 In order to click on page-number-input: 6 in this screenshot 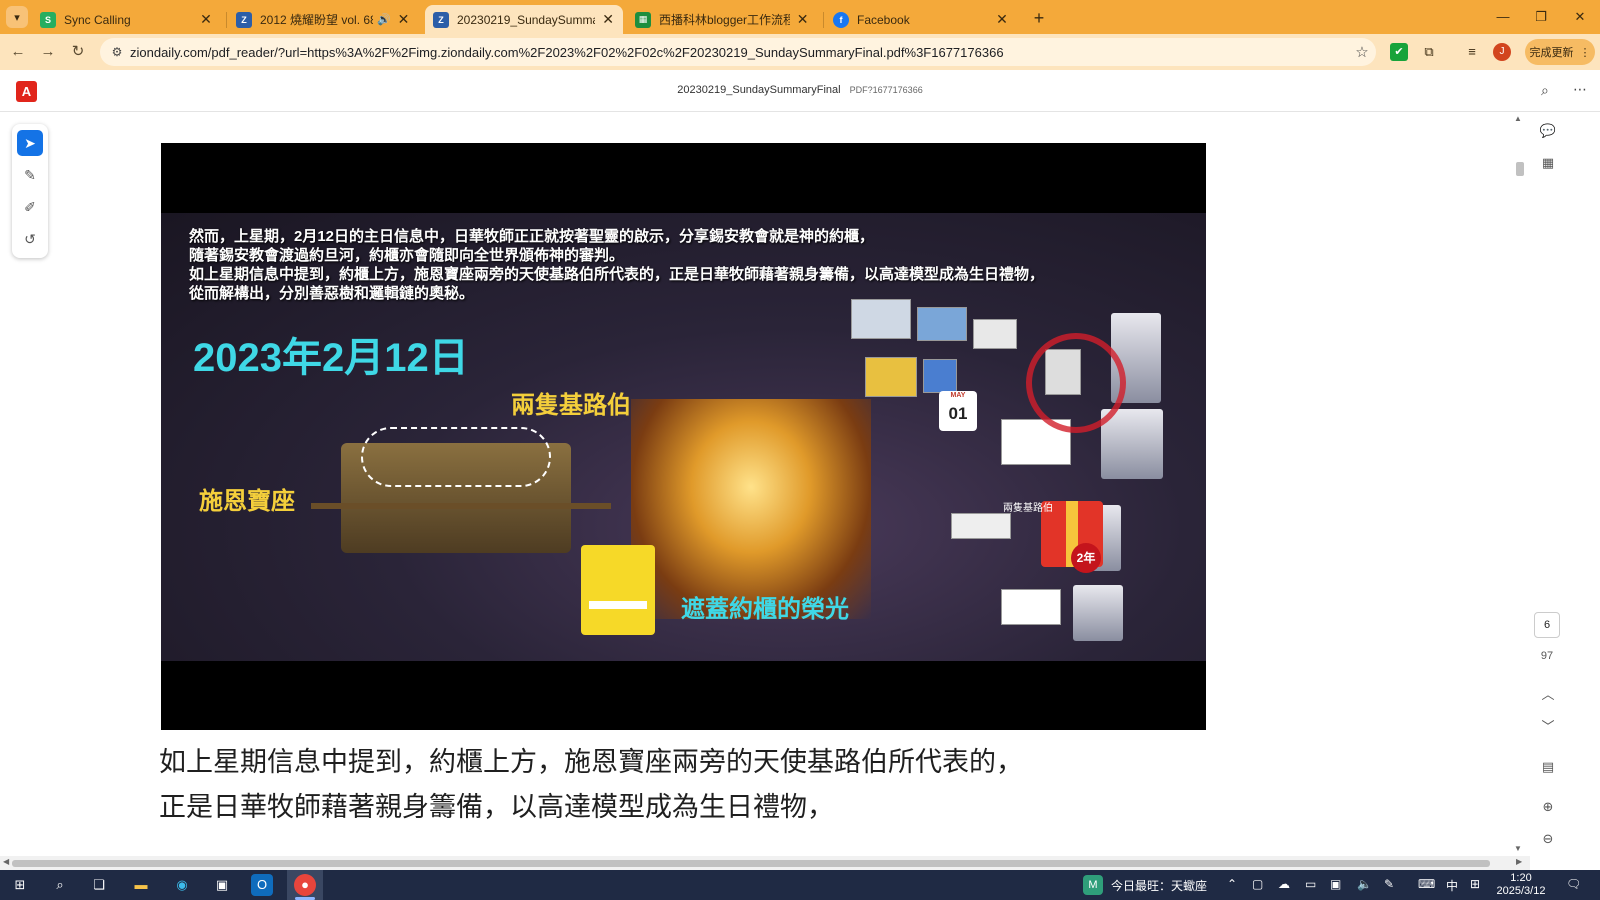, I will do `click(1547, 625)`.